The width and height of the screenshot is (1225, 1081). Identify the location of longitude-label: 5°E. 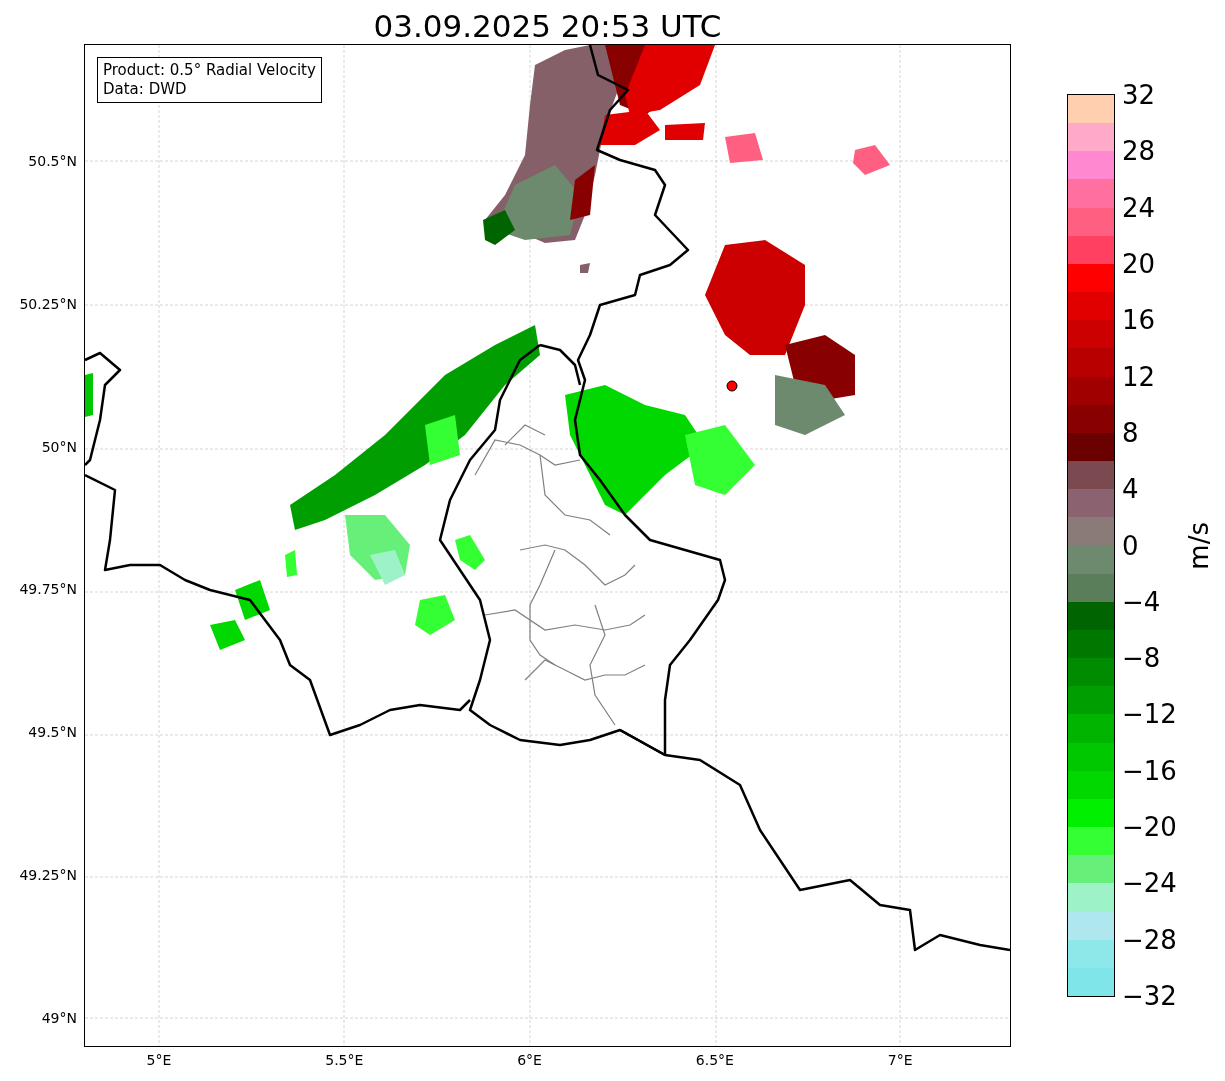
(159, 1060).